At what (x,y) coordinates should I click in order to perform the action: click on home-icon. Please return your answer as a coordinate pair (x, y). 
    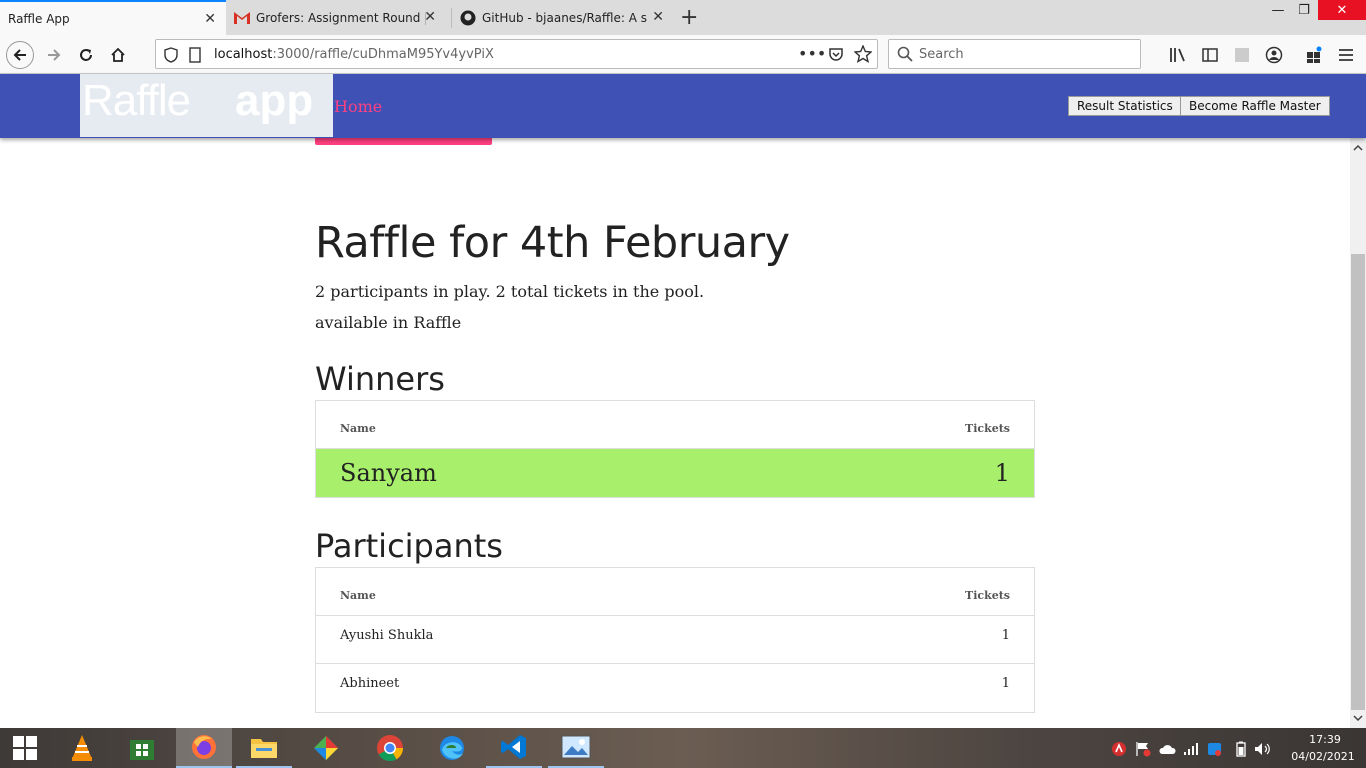
    Looking at the image, I should click on (118, 55).